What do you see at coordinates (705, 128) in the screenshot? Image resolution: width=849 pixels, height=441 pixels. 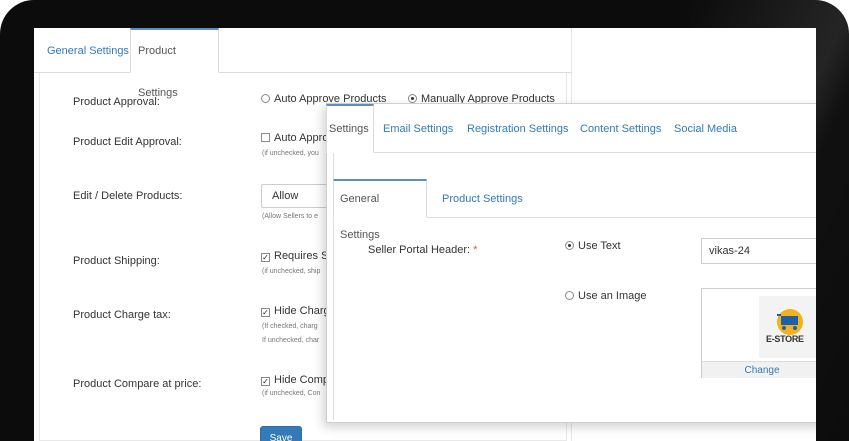 I see `tab-social-media: Social Media` at bounding box center [705, 128].